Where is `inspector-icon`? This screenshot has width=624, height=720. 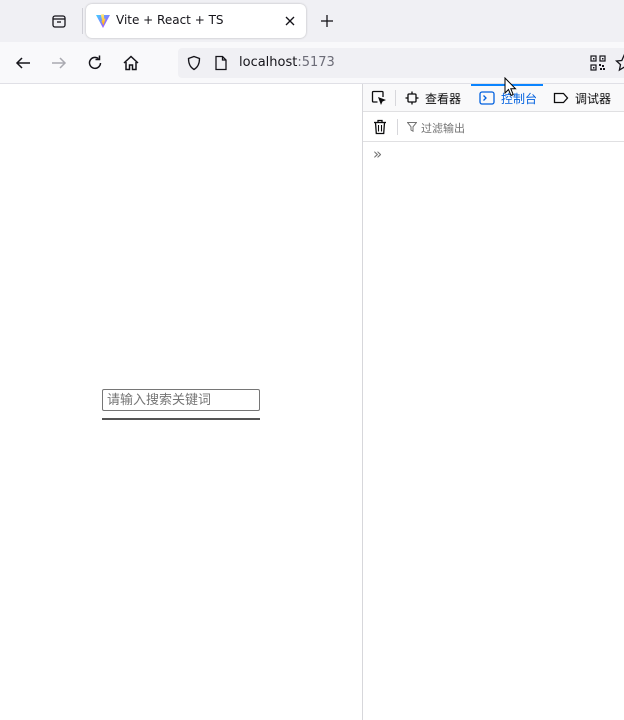 inspector-icon is located at coordinates (412, 98).